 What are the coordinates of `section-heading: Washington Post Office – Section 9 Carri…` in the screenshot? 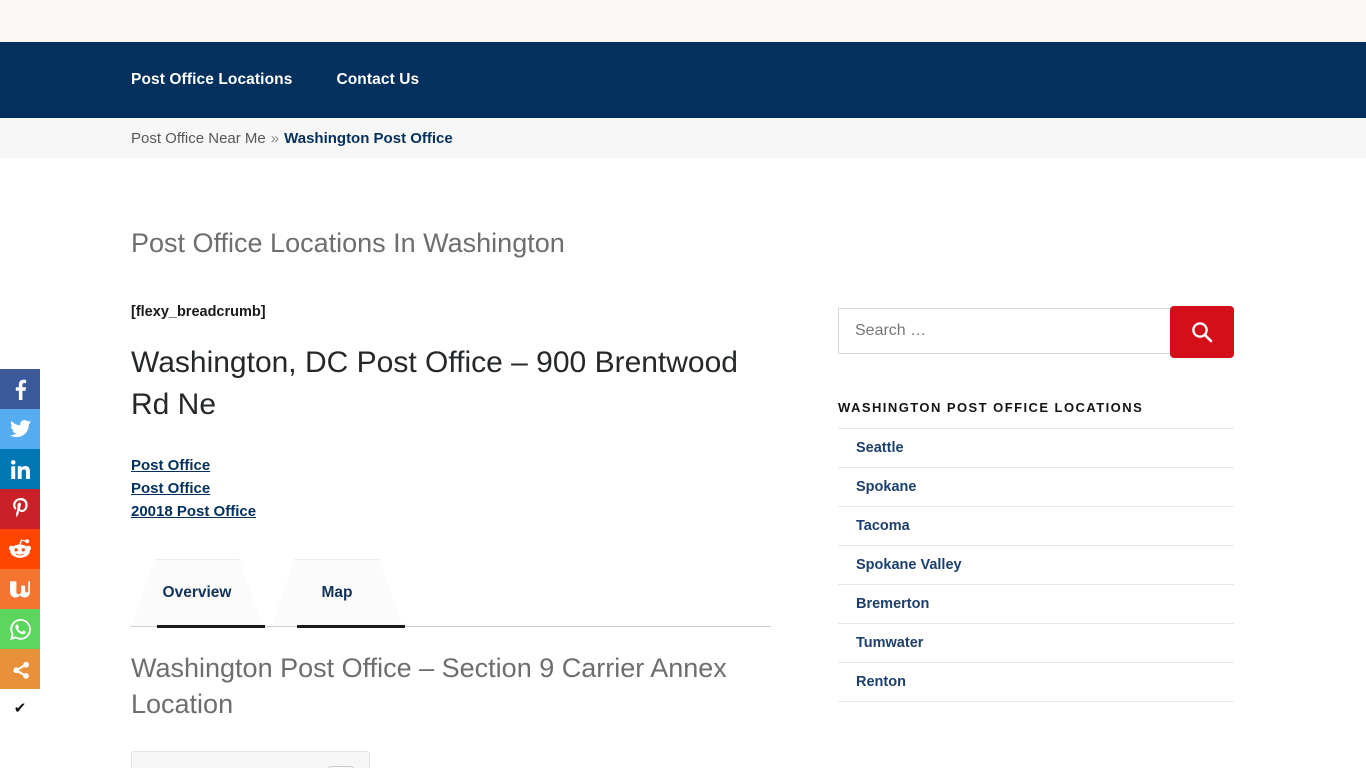 It's located at (429, 686).